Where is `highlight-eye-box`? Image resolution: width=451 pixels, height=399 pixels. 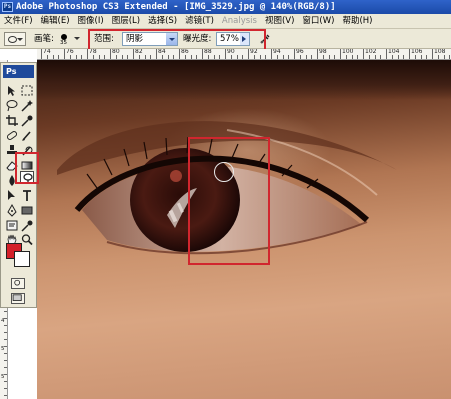
highlight-eye-box is located at coordinates (229, 201).